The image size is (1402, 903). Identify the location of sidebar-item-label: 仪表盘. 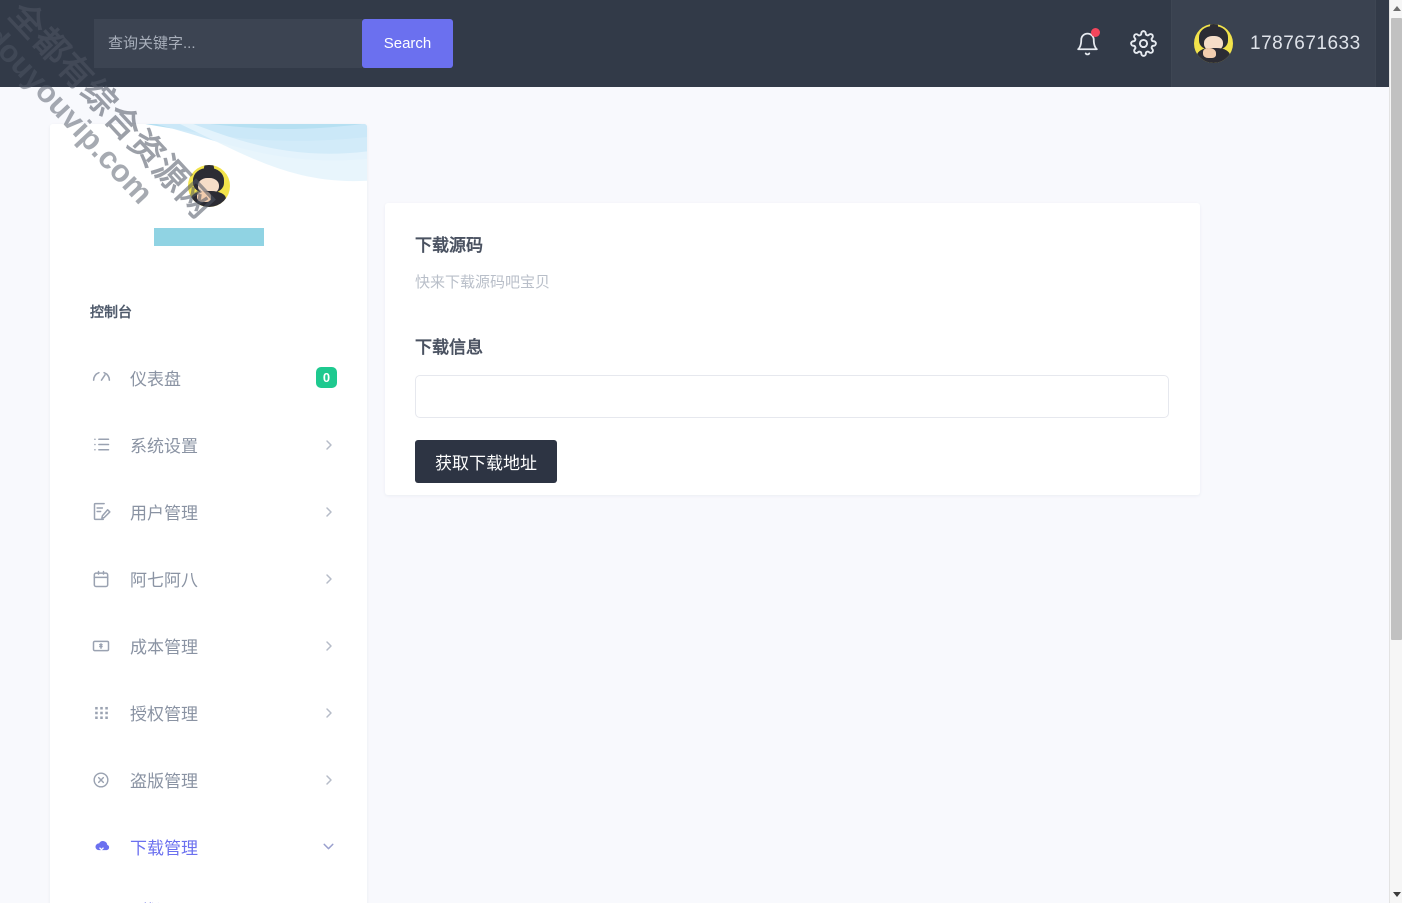
(155, 379).